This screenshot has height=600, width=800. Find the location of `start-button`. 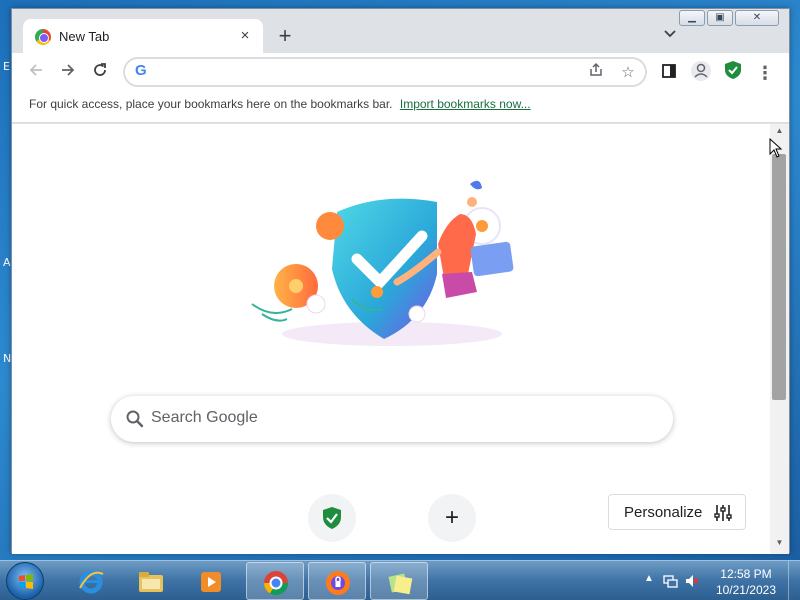

start-button is located at coordinates (25, 581).